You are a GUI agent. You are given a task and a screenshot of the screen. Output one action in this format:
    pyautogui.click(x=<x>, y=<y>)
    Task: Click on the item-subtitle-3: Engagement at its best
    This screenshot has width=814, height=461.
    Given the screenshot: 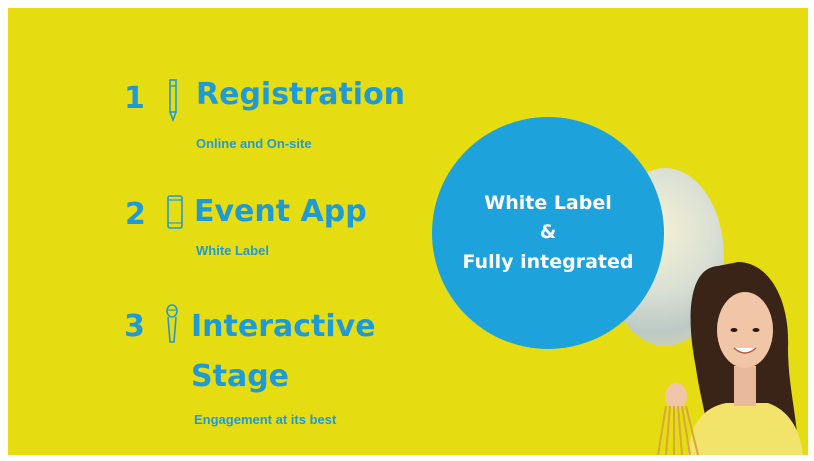 What is the action you would take?
    pyautogui.click(x=265, y=419)
    